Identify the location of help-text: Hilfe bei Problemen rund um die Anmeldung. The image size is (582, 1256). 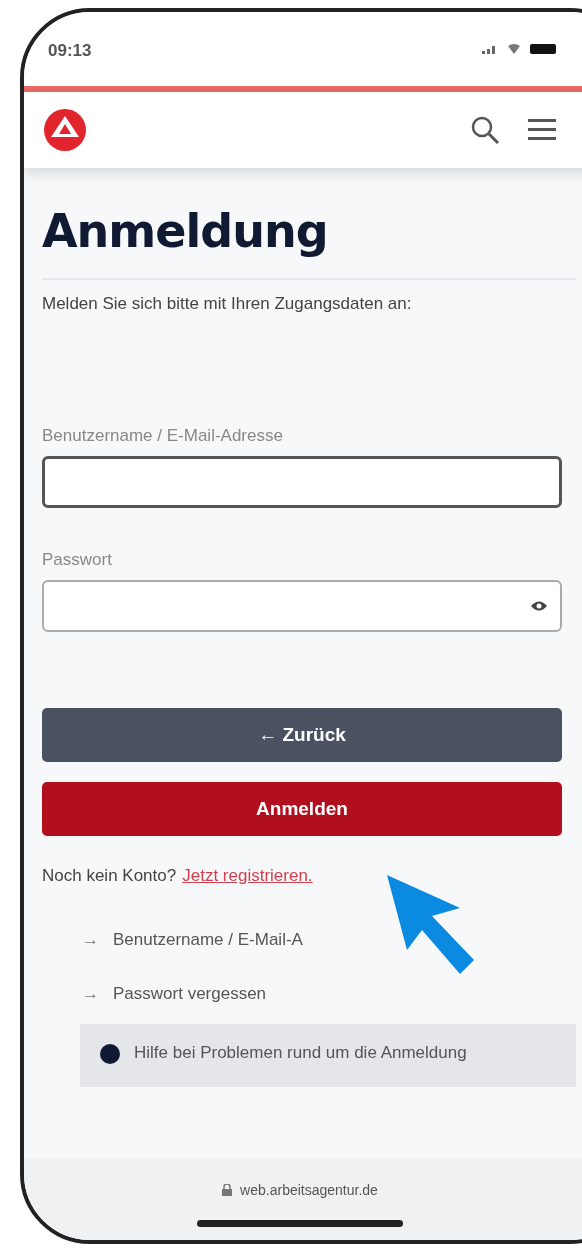
(301, 1053).